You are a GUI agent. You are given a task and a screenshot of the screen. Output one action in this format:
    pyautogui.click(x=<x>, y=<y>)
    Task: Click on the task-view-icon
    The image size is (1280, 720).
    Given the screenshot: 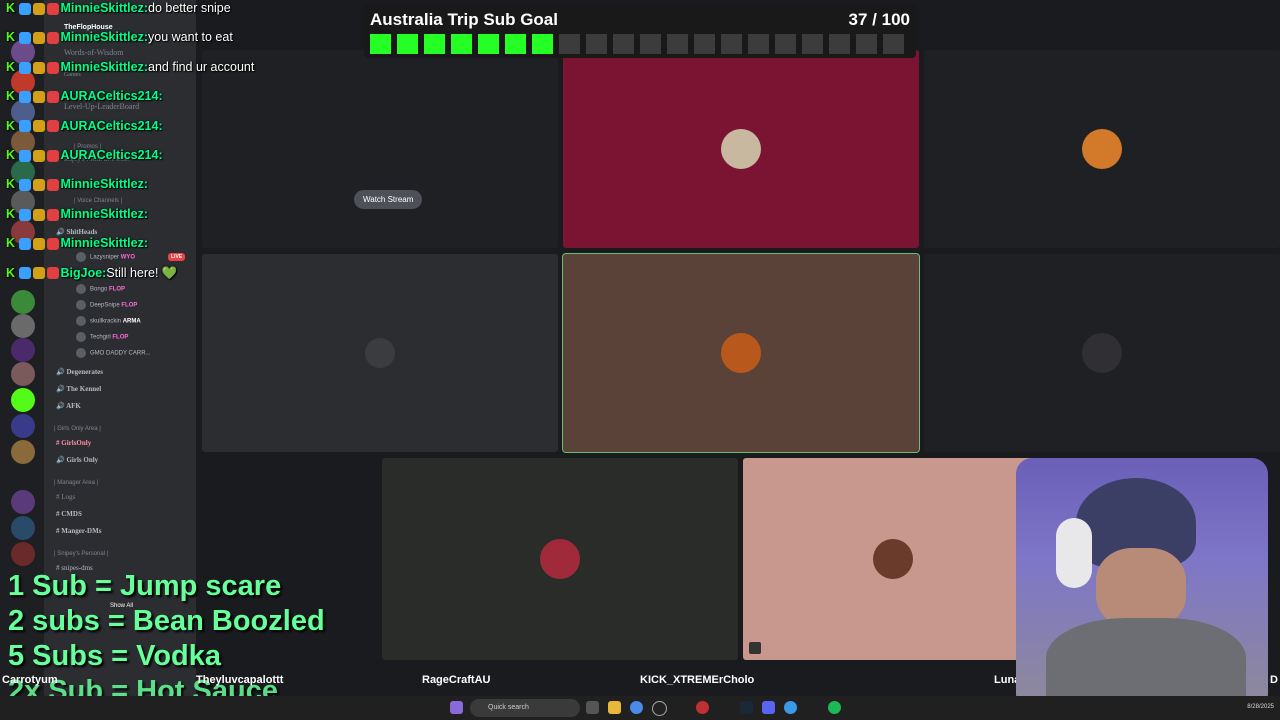 What is the action you would take?
    pyautogui.click(x=592, y=707)
    